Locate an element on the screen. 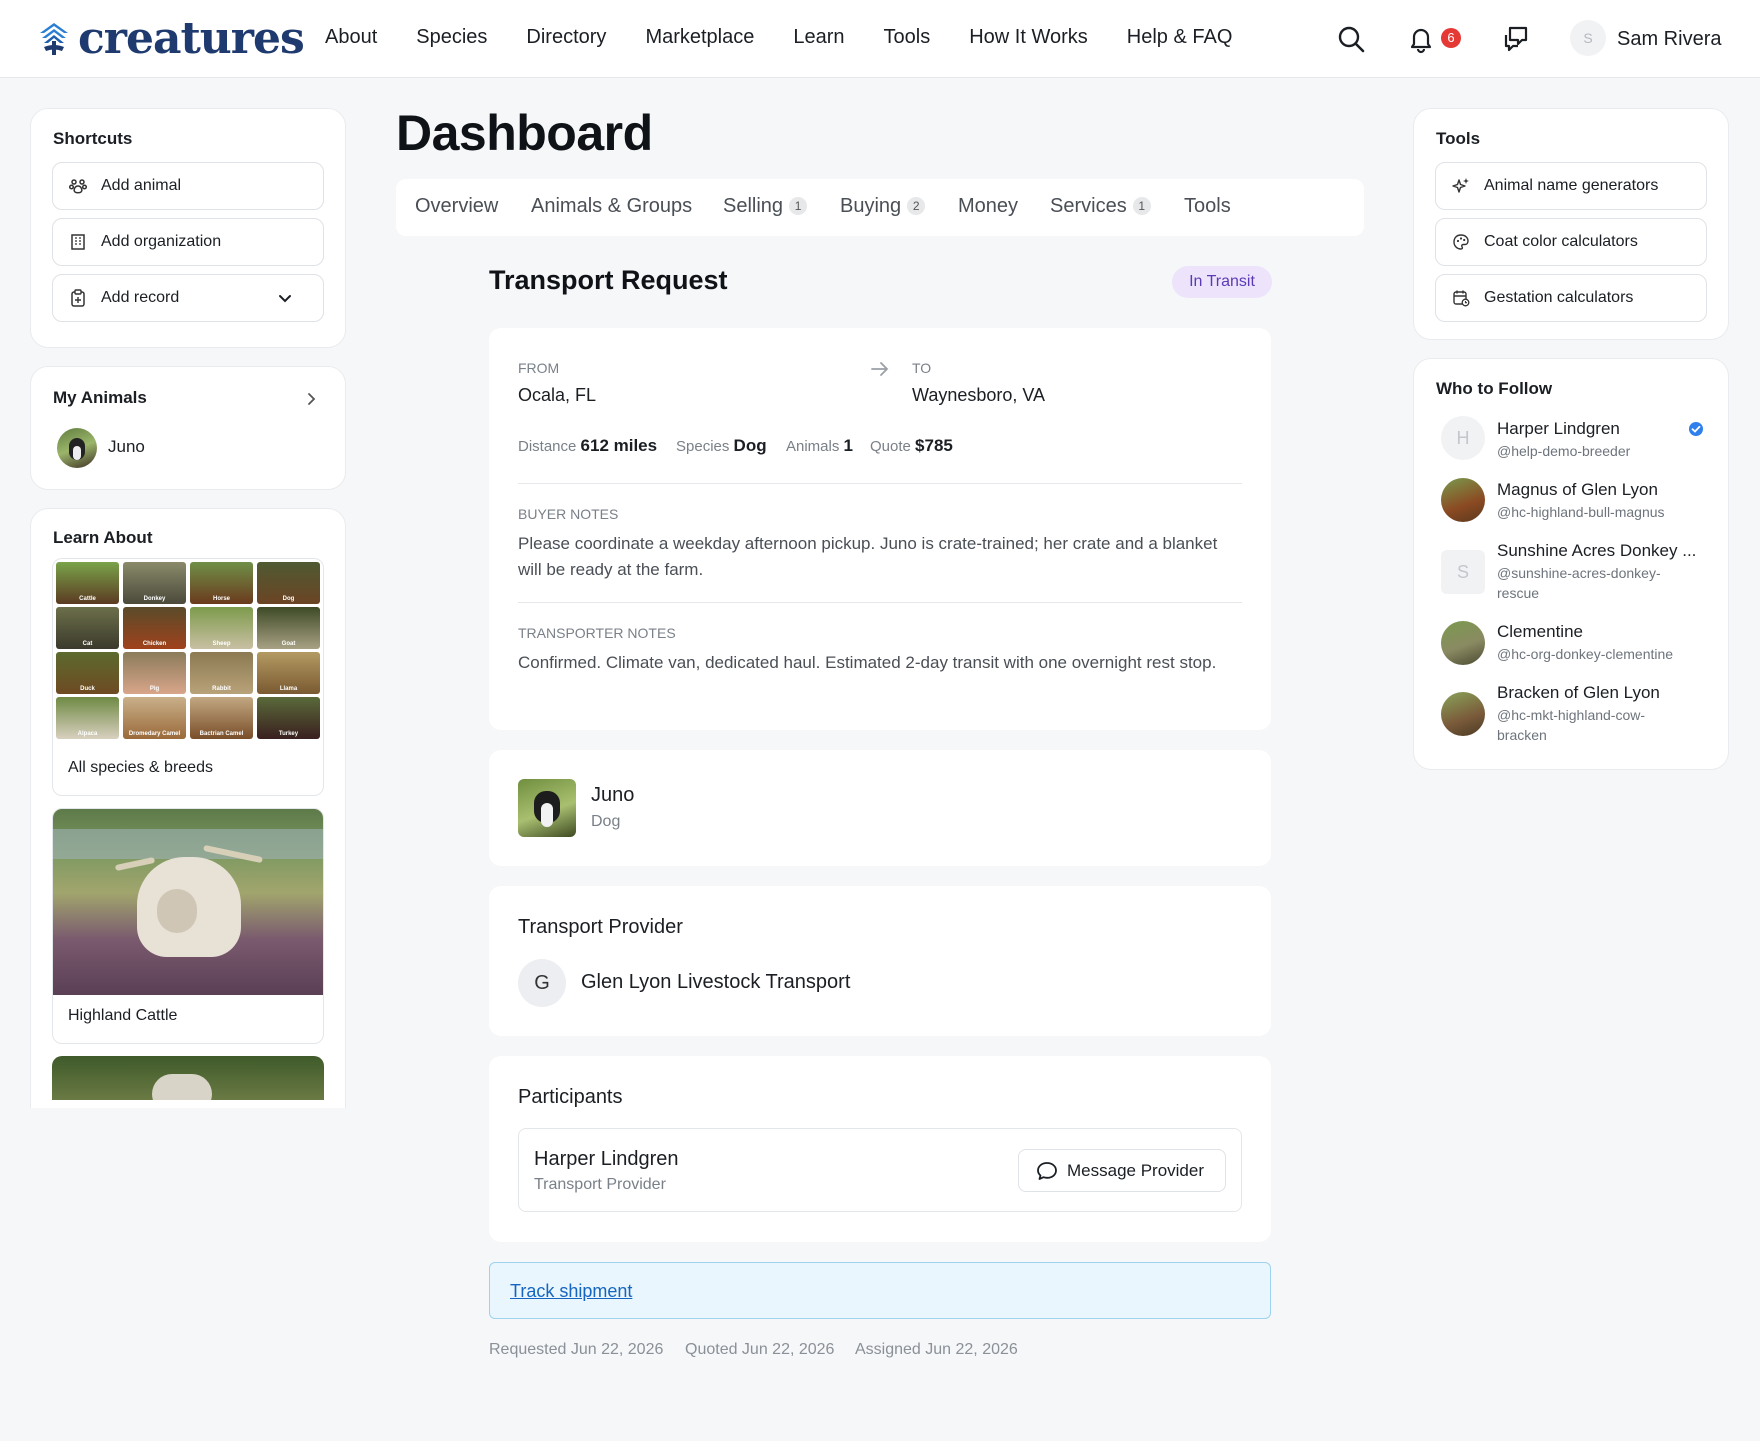  nav-tools: Tools is located at coordinates (907, 37).